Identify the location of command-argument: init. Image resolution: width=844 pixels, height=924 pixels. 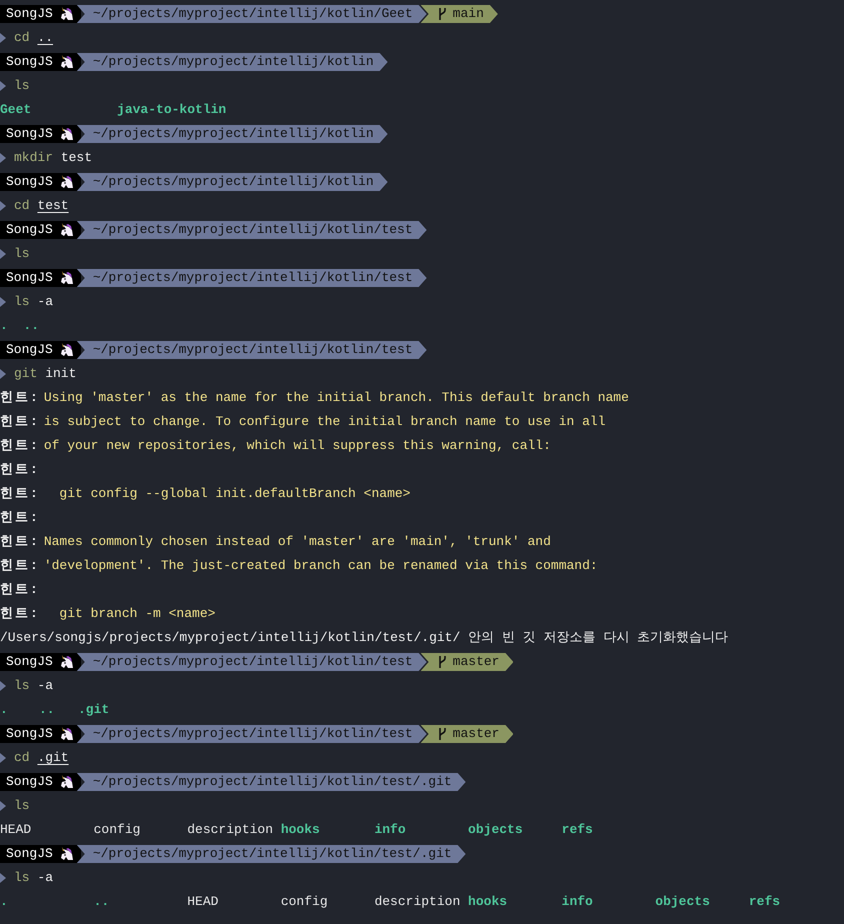
(60, 374).